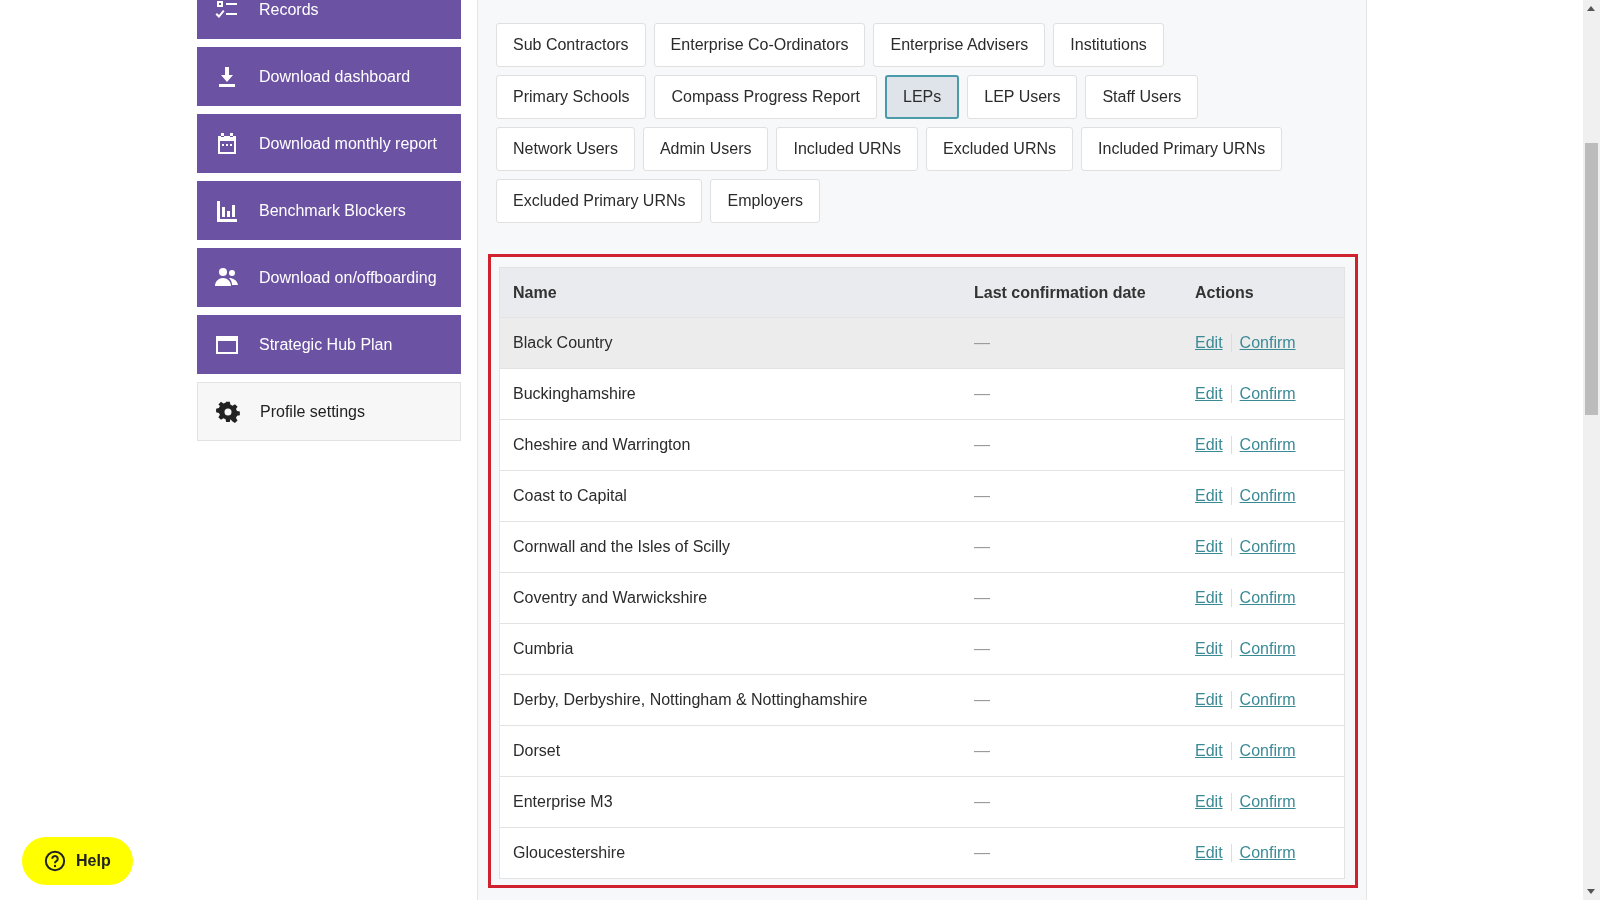 Image resolution: width=1600 pixels, height=900 pixels. I want to click on record-type-button: Employers, so click(765, 201).